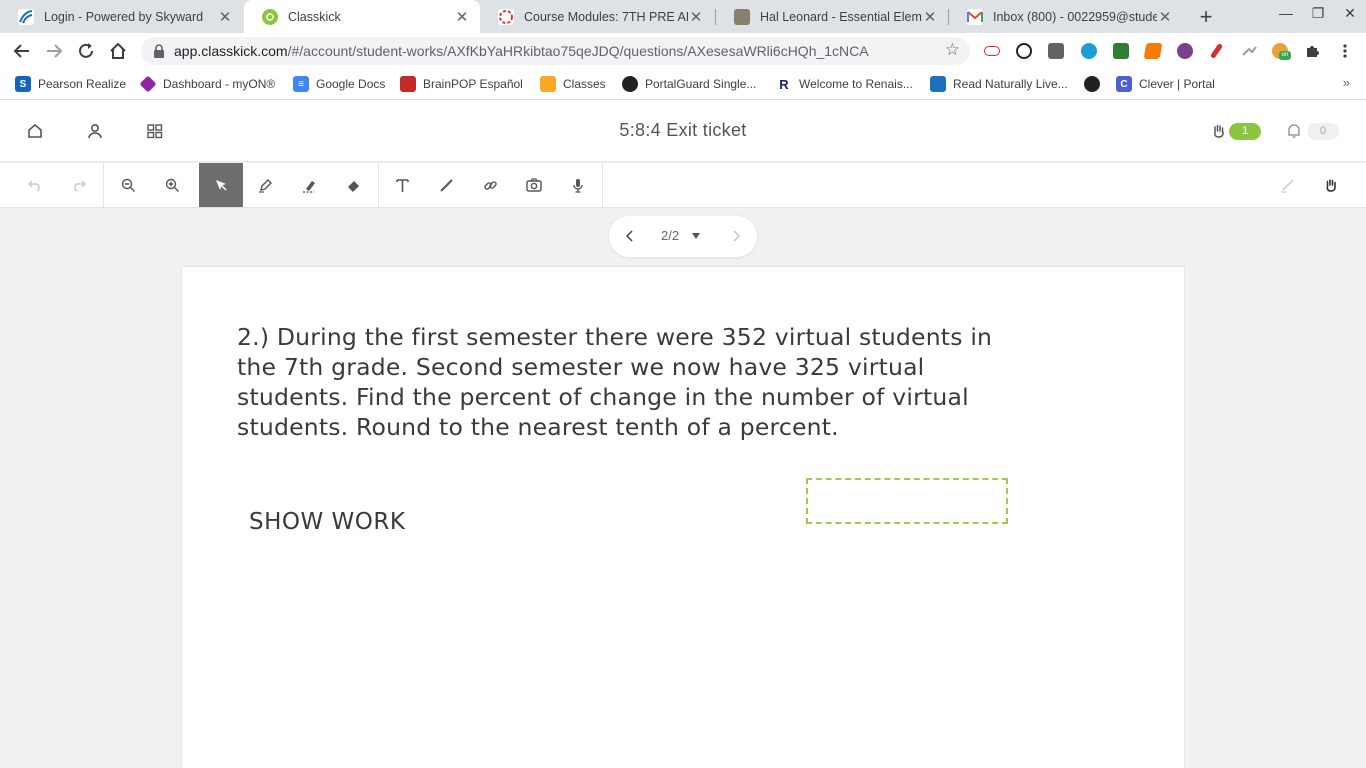  I want to click on back-icon, so click(22, 51).